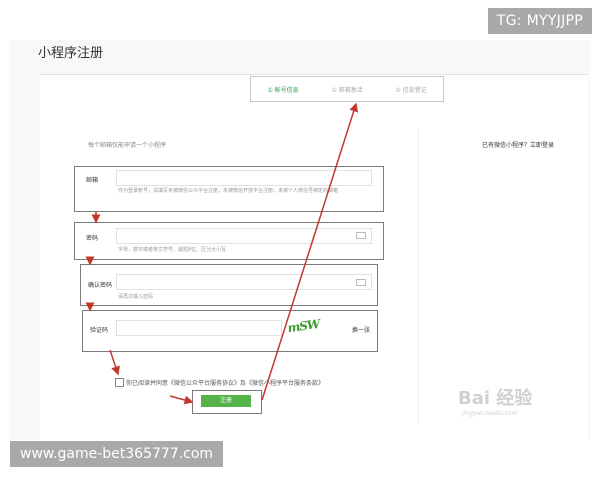  What do you see at coordinates (490, 413) in the screenshot?
I see `watermark-url: jingyan.baidu.com` at bounding box center [490, 413].